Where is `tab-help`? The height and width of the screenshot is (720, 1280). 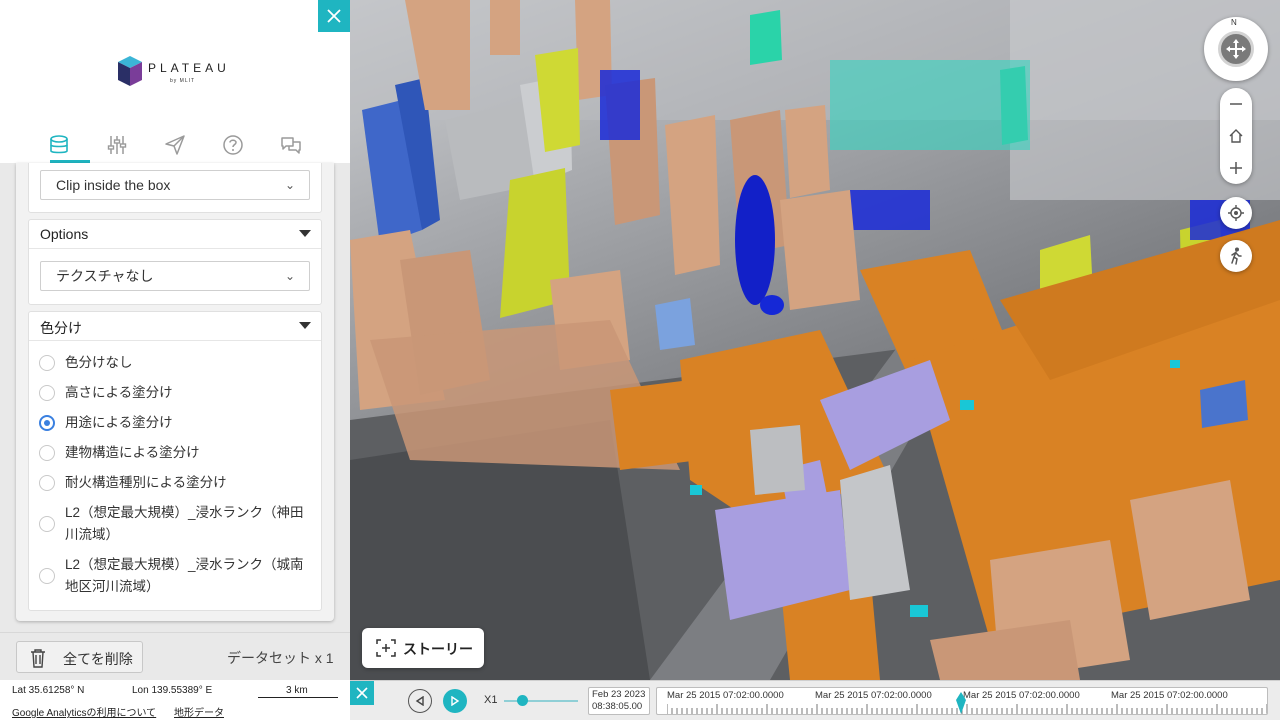 tab-help is located at coordinates (233, 145).